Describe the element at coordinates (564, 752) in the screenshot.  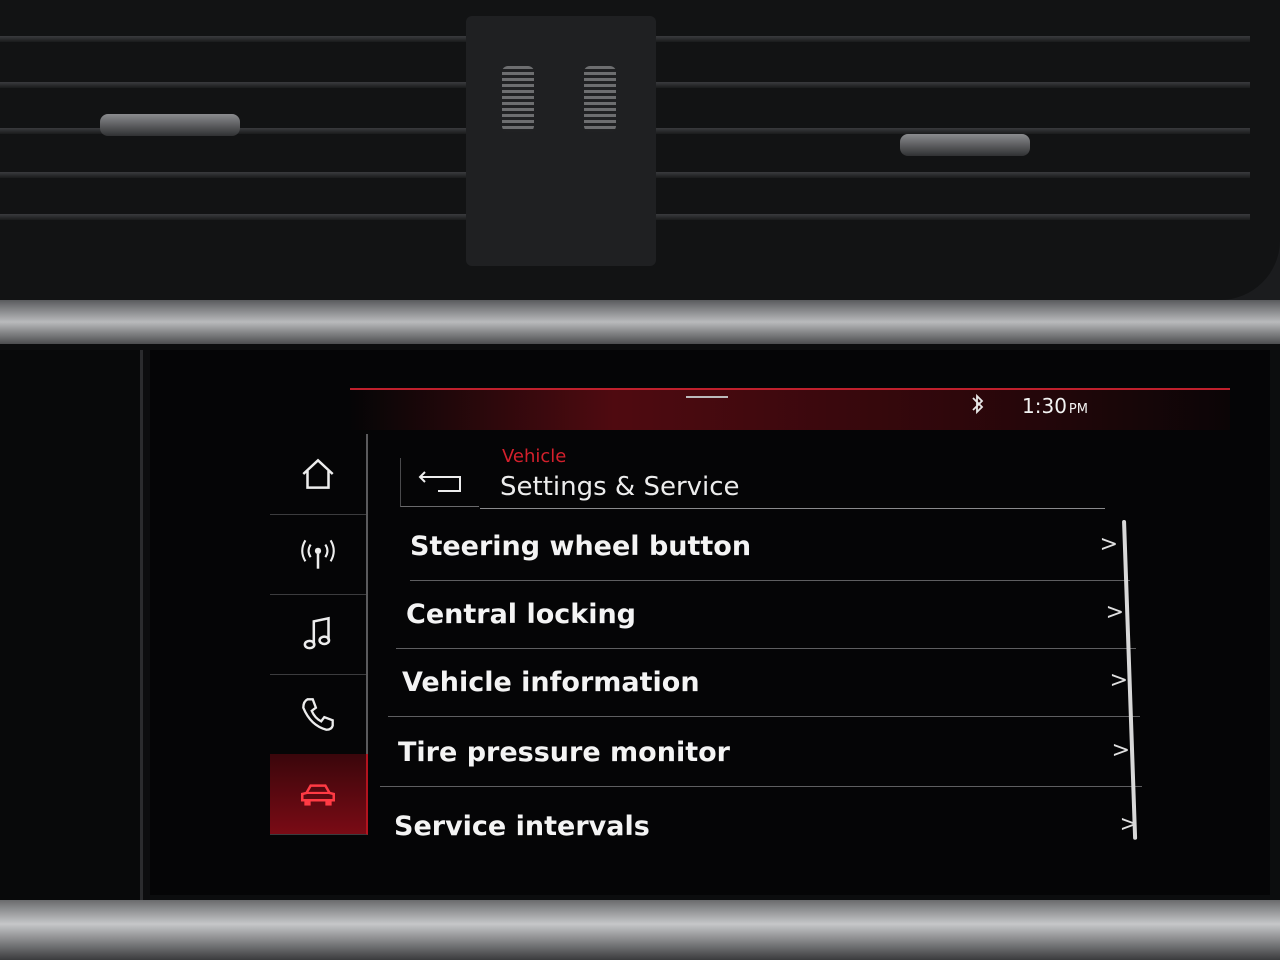
I see `menu-item-label: Tire pressure monitor` at that location.